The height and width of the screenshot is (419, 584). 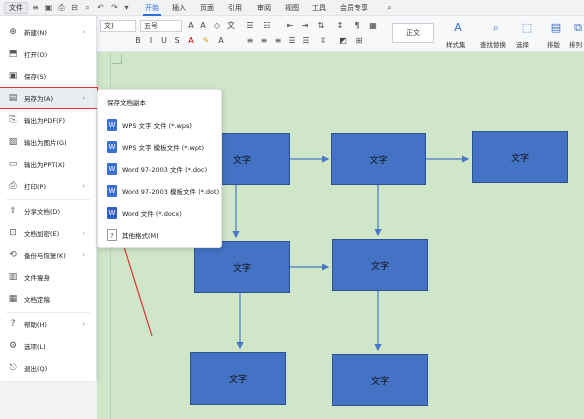 What do you see at coordinates (359, 41) in the screenshot?
I see `borders-icon: ⊞` at bounding box center [359, 41].